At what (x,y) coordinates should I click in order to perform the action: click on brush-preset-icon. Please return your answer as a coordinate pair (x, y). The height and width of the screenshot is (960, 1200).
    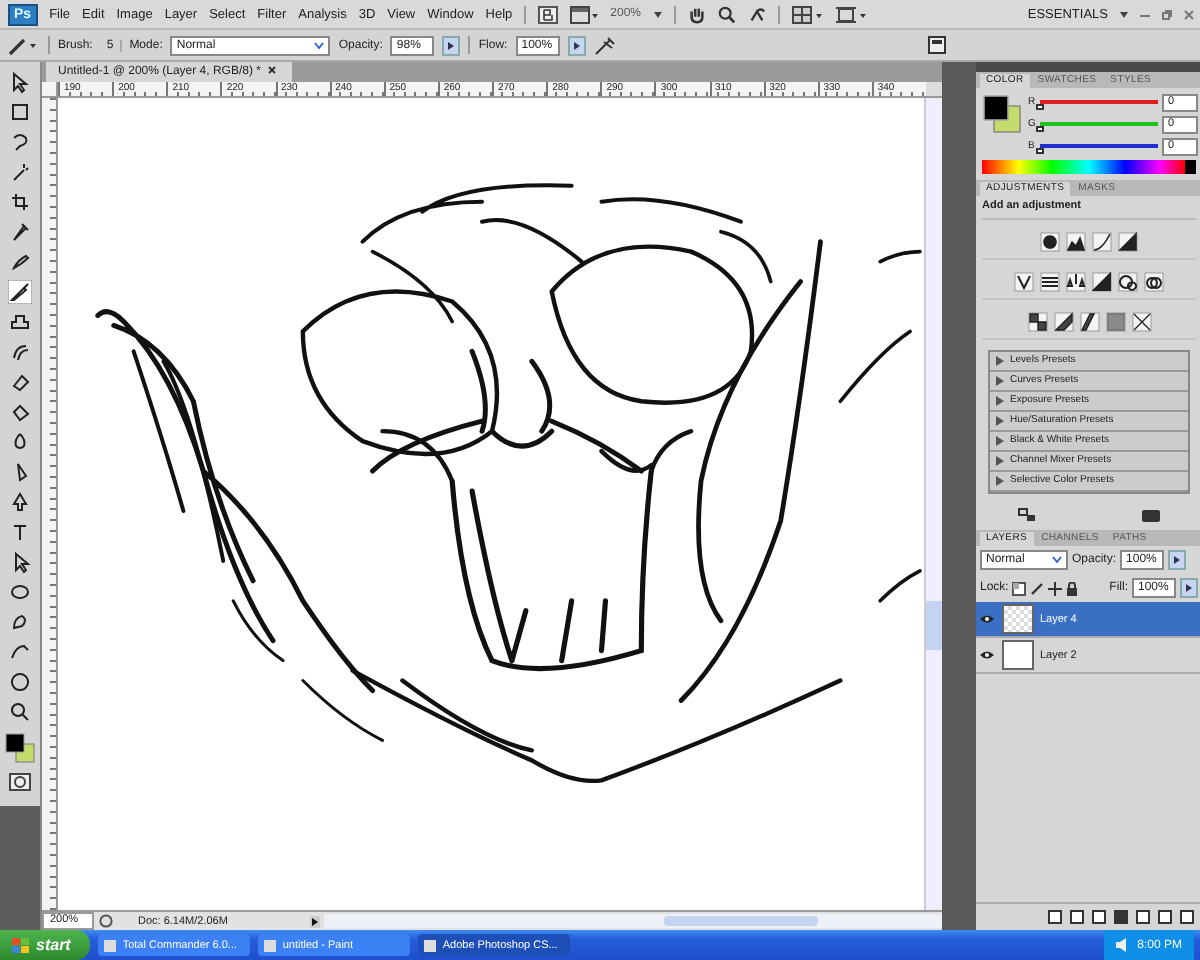
    Looking at the image, I should click on (24, 45).